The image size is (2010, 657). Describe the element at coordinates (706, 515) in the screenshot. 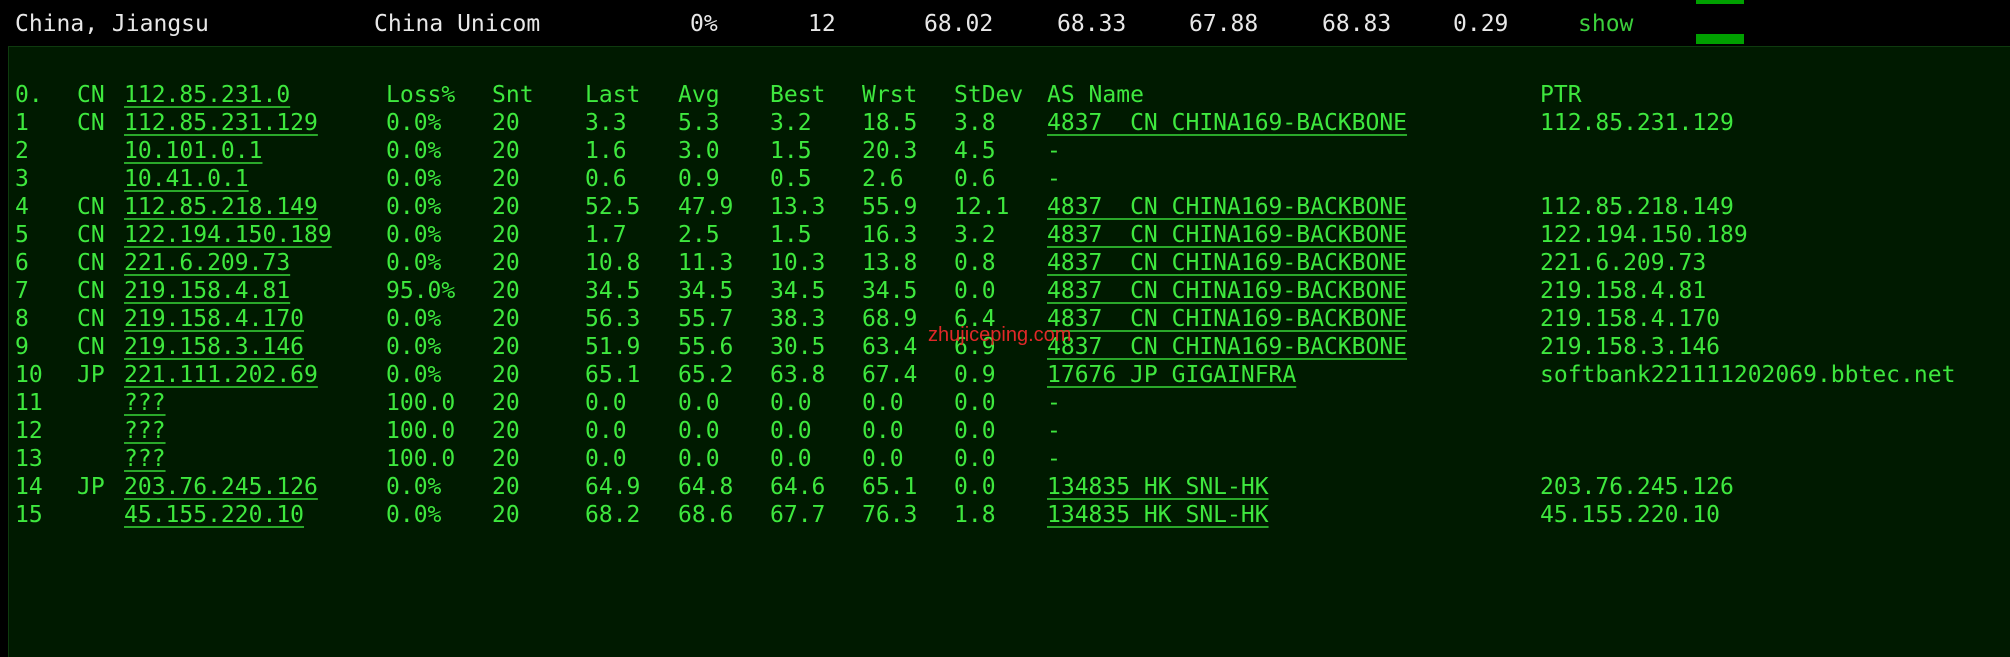

I see `avg-value: 68.6` at that location.